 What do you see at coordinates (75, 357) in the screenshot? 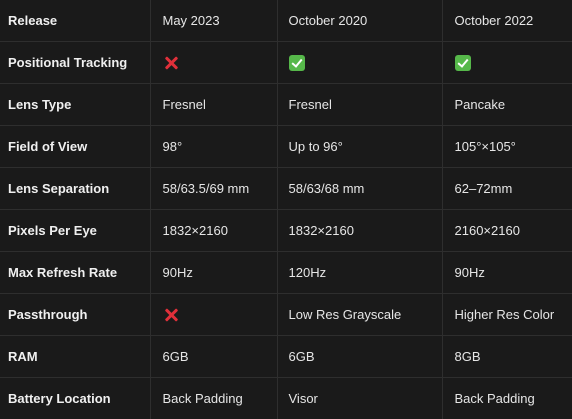
I see `row-label: RAM` at bounding box center [75, 357].